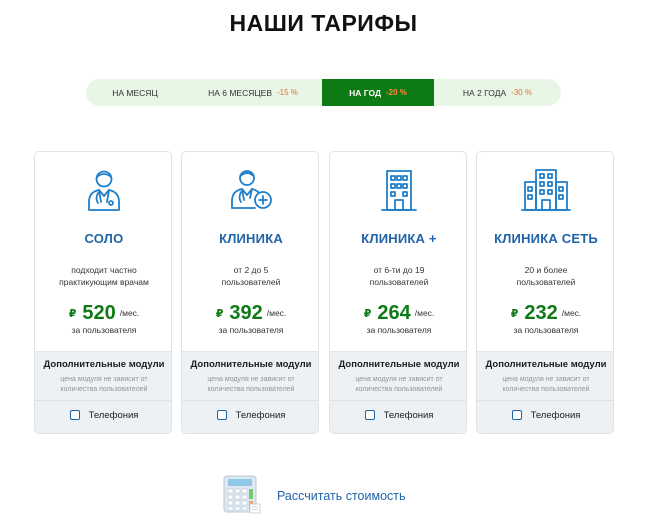  I want to click on tab-month-label: НА МЕСЯЦ, so click(135, 92).